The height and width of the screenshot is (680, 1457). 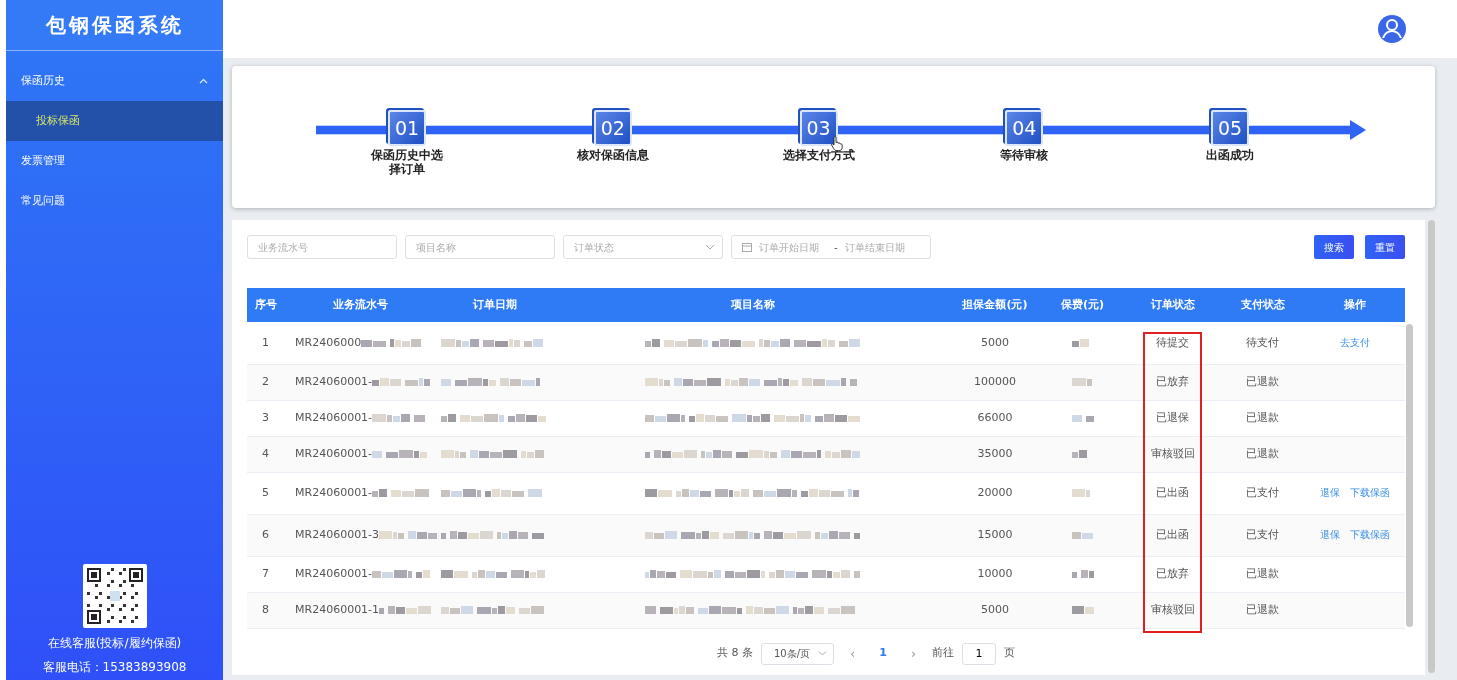 I want to click on amount: 10000, so click(x=995, y=573).